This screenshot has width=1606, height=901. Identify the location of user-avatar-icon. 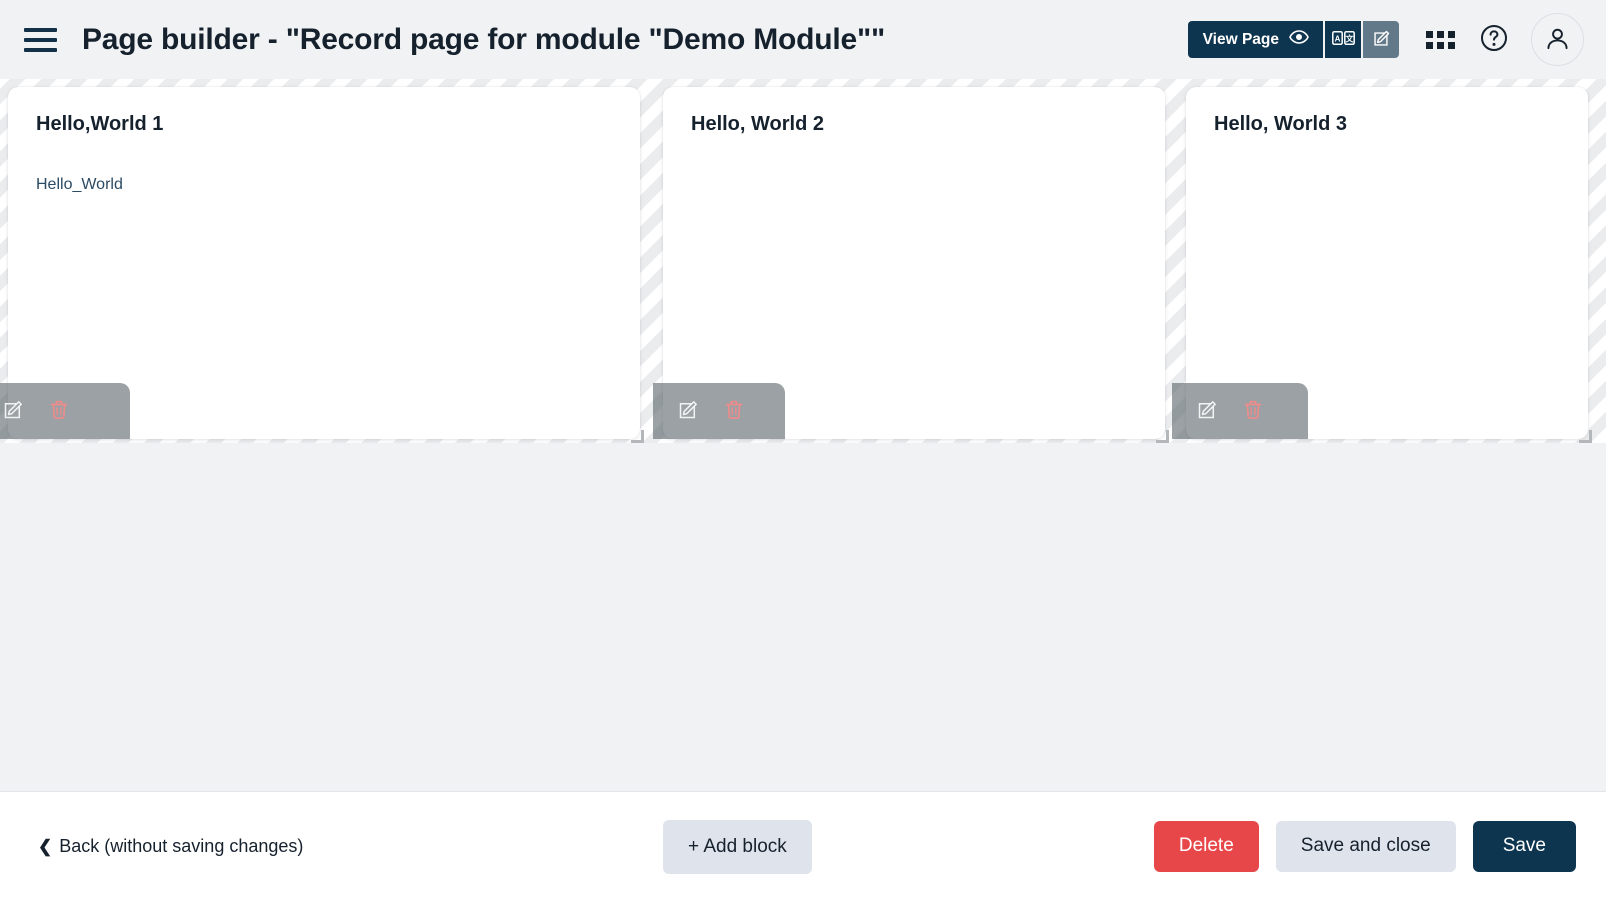
(1557, 40).